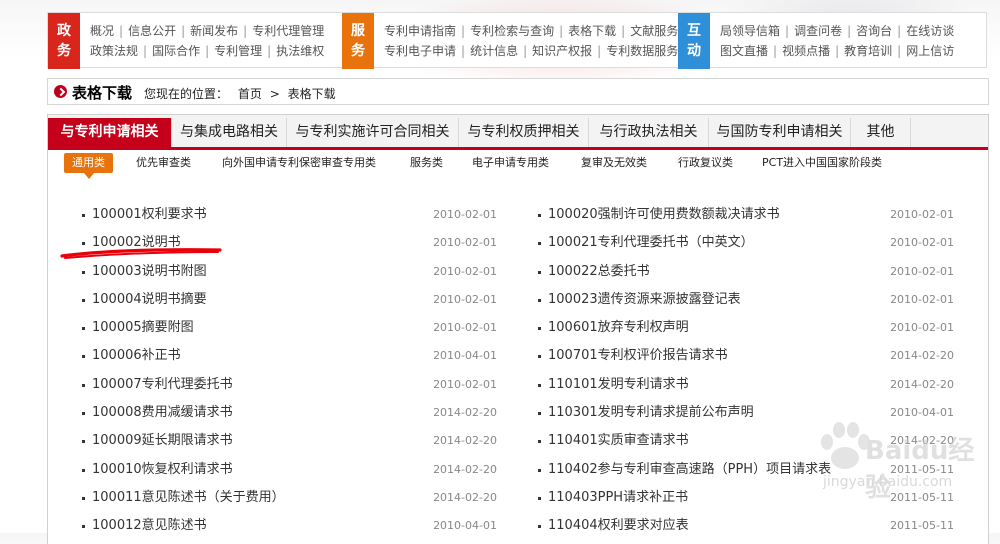  What do you see at coordinates (618, 526) in the screenshot?
I see `form-download-link: 110404权利要求对应表` at bounding box center [618, 526].